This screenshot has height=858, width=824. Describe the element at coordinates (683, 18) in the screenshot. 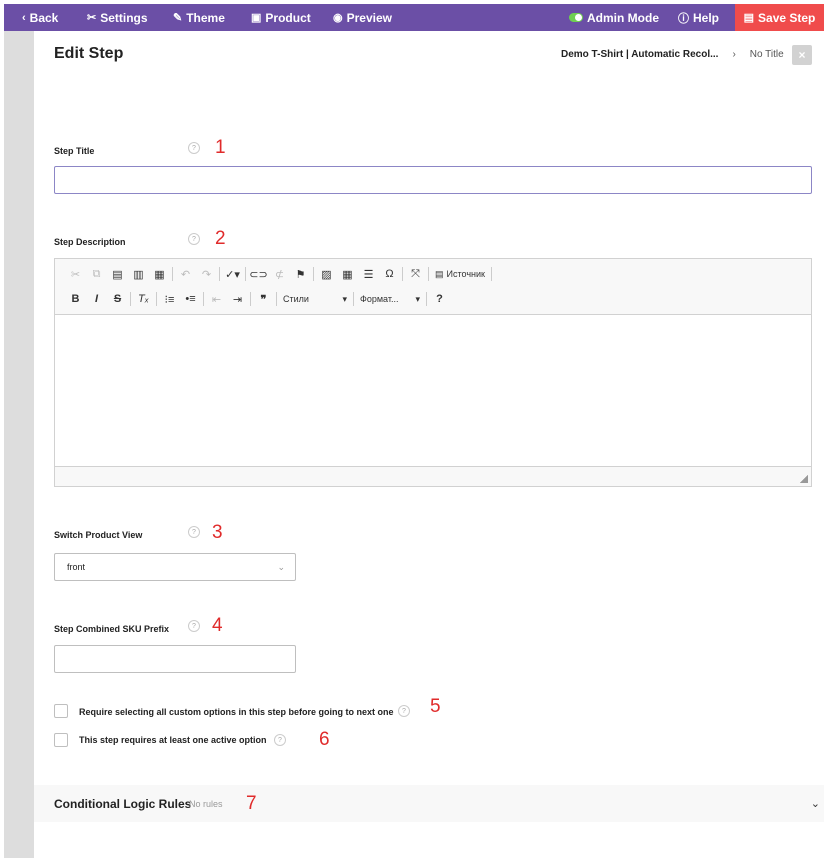

I see `help-circle-icon: ⓘ` at that location.